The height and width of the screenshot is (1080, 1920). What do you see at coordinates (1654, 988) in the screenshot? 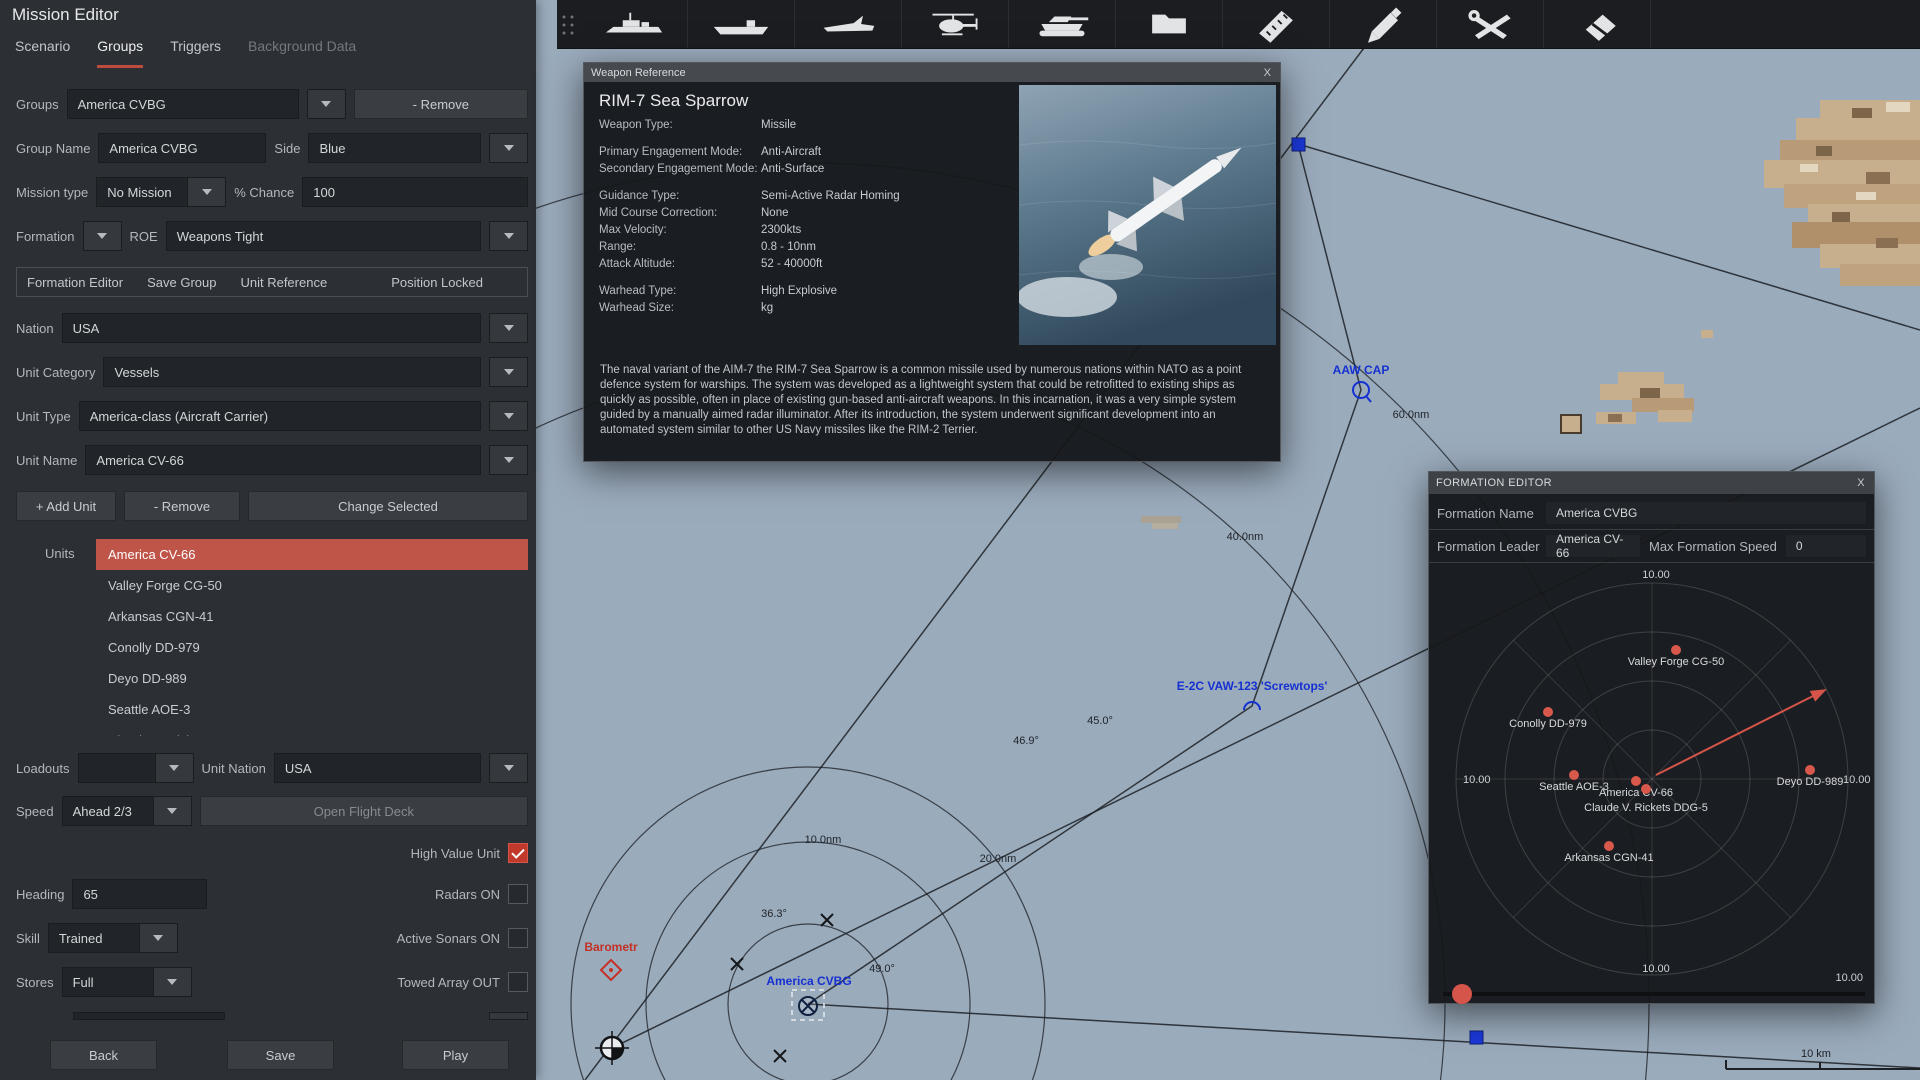
I see `formation-scale-slider: 10.00` at bounding box center [1654, 988].